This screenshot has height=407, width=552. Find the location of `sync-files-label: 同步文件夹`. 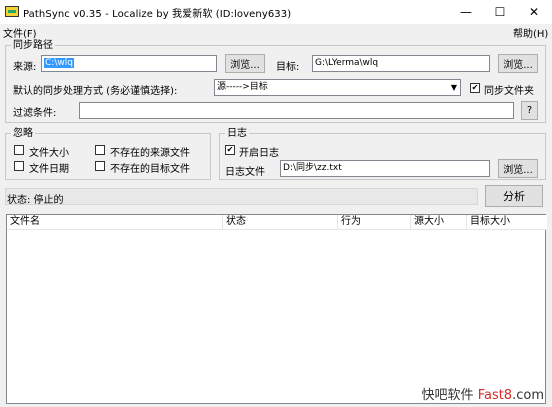

sync-files-label: 同步文件夹 is located at coordinates (509, 91).